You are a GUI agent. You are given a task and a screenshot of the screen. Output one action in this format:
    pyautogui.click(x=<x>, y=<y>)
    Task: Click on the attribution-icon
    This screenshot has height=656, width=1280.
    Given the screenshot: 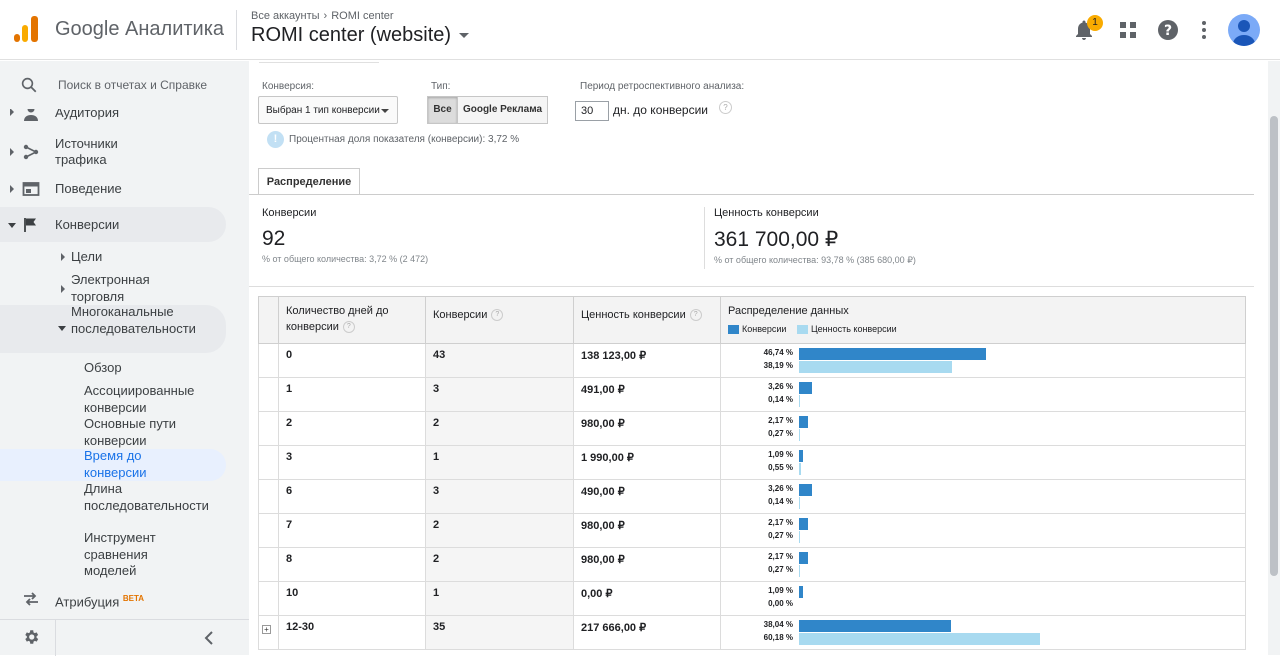 What is the action you would take?
    pyautogui.click(x=31, y=599)
    